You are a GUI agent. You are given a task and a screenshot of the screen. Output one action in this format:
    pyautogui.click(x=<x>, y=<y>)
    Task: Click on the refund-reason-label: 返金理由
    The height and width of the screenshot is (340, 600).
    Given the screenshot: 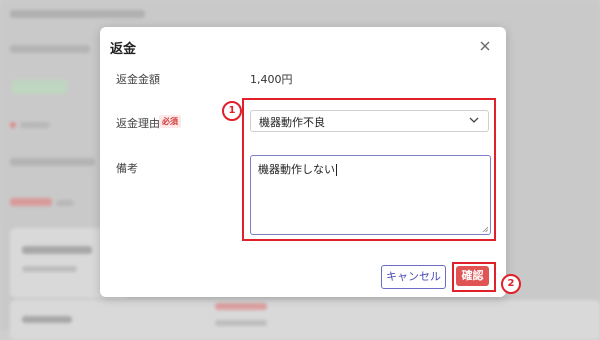 What is the action you would take?
    pyautogui.click(x=138, y=123)
    